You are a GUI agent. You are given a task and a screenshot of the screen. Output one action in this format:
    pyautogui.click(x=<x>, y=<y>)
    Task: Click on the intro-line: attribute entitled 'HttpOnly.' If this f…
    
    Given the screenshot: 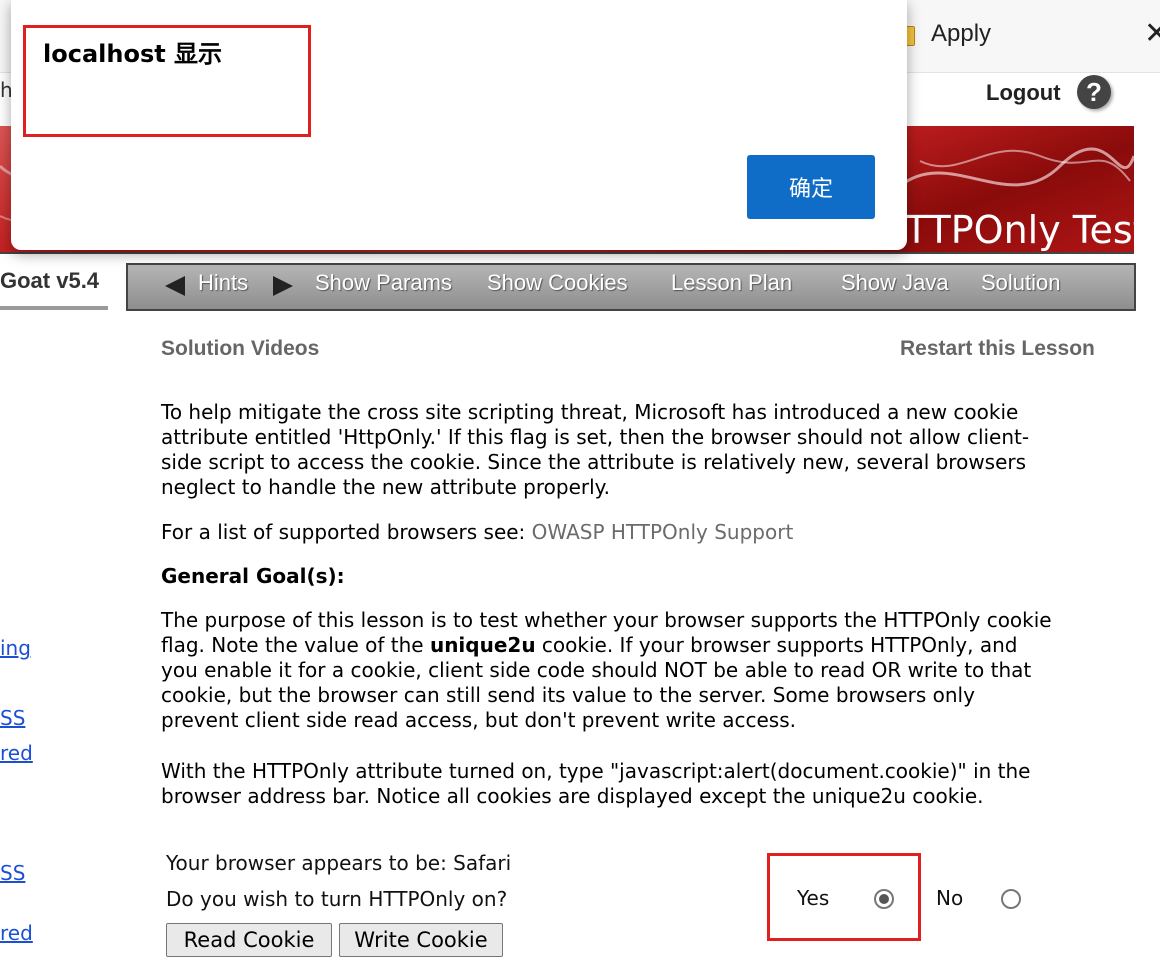 What is the action you would take?
    pyautogui.click(x=595, y=437)
    